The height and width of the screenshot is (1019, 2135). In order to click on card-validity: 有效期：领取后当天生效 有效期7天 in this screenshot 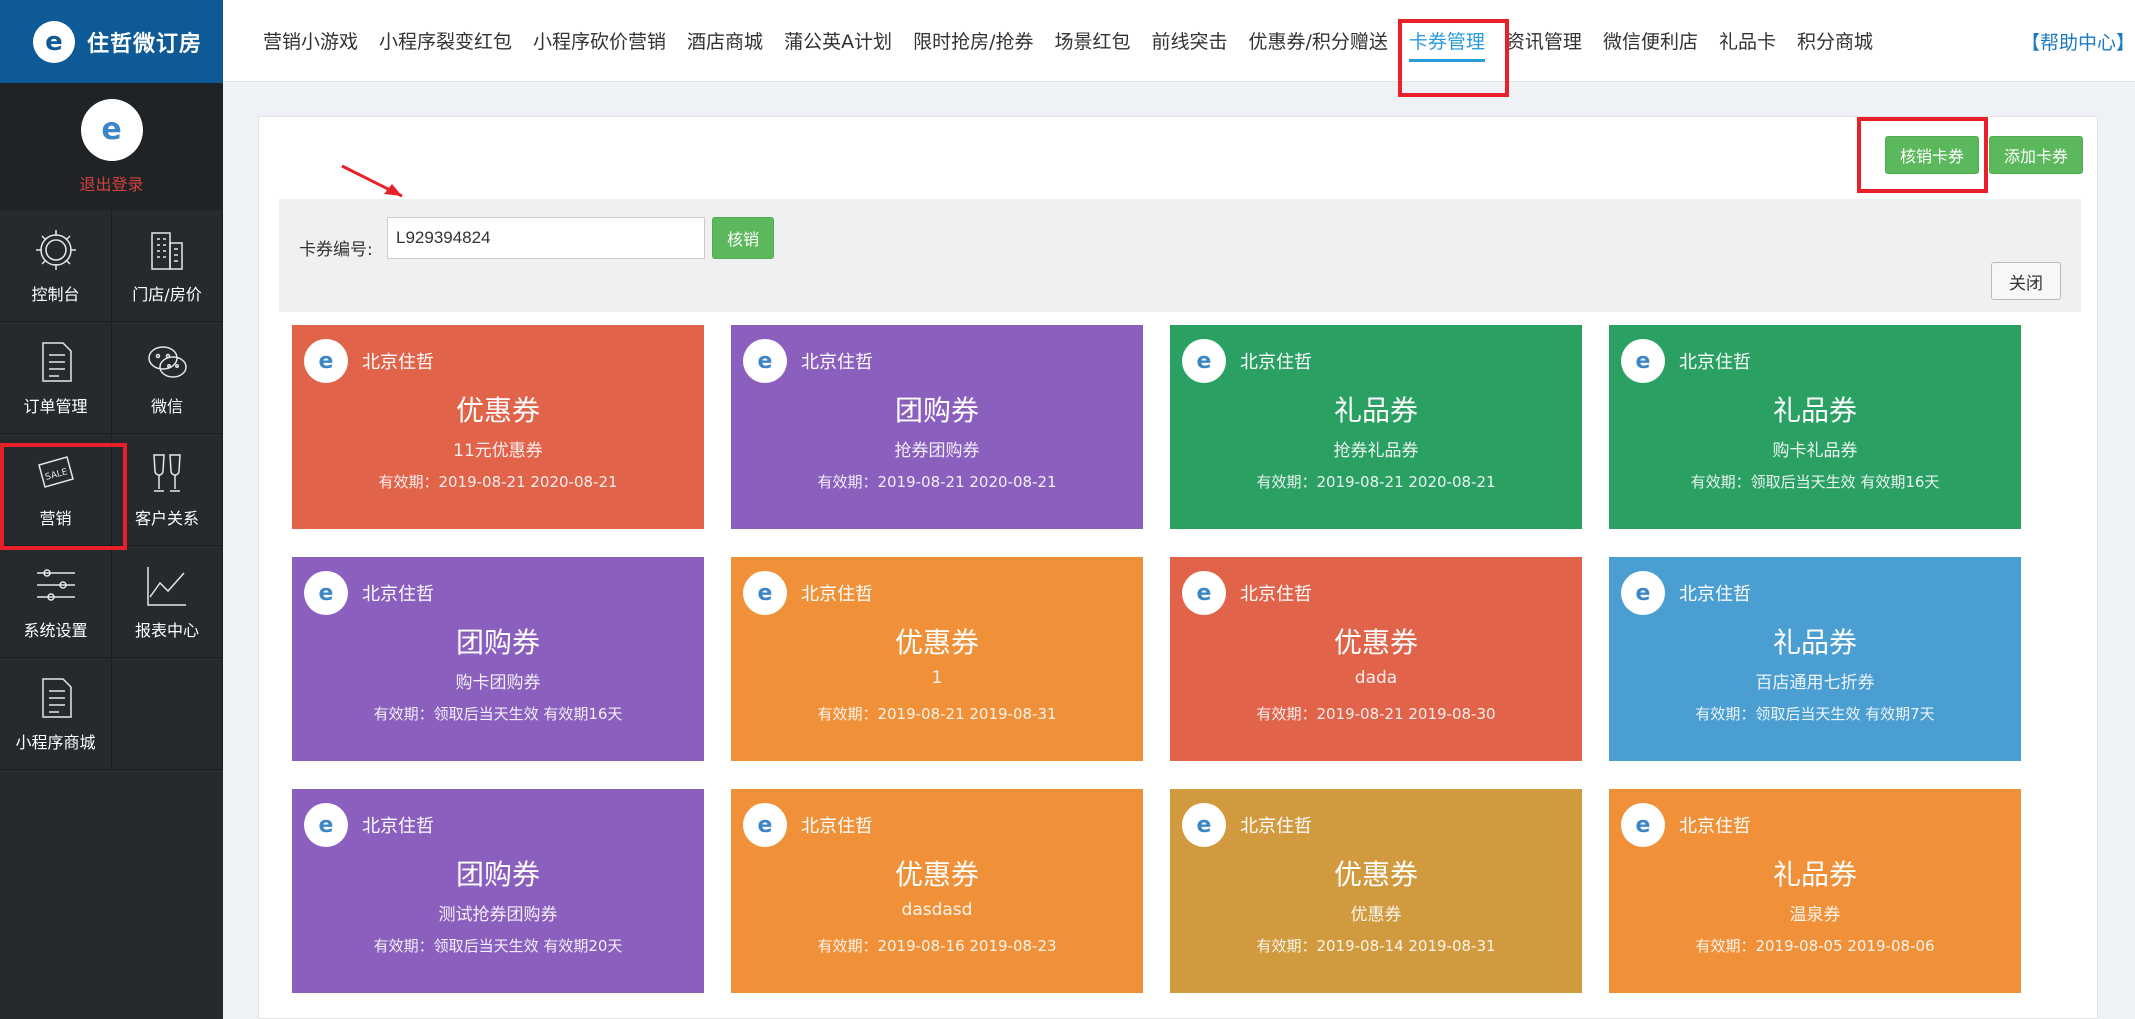, I will do `click(1815, 714)`.